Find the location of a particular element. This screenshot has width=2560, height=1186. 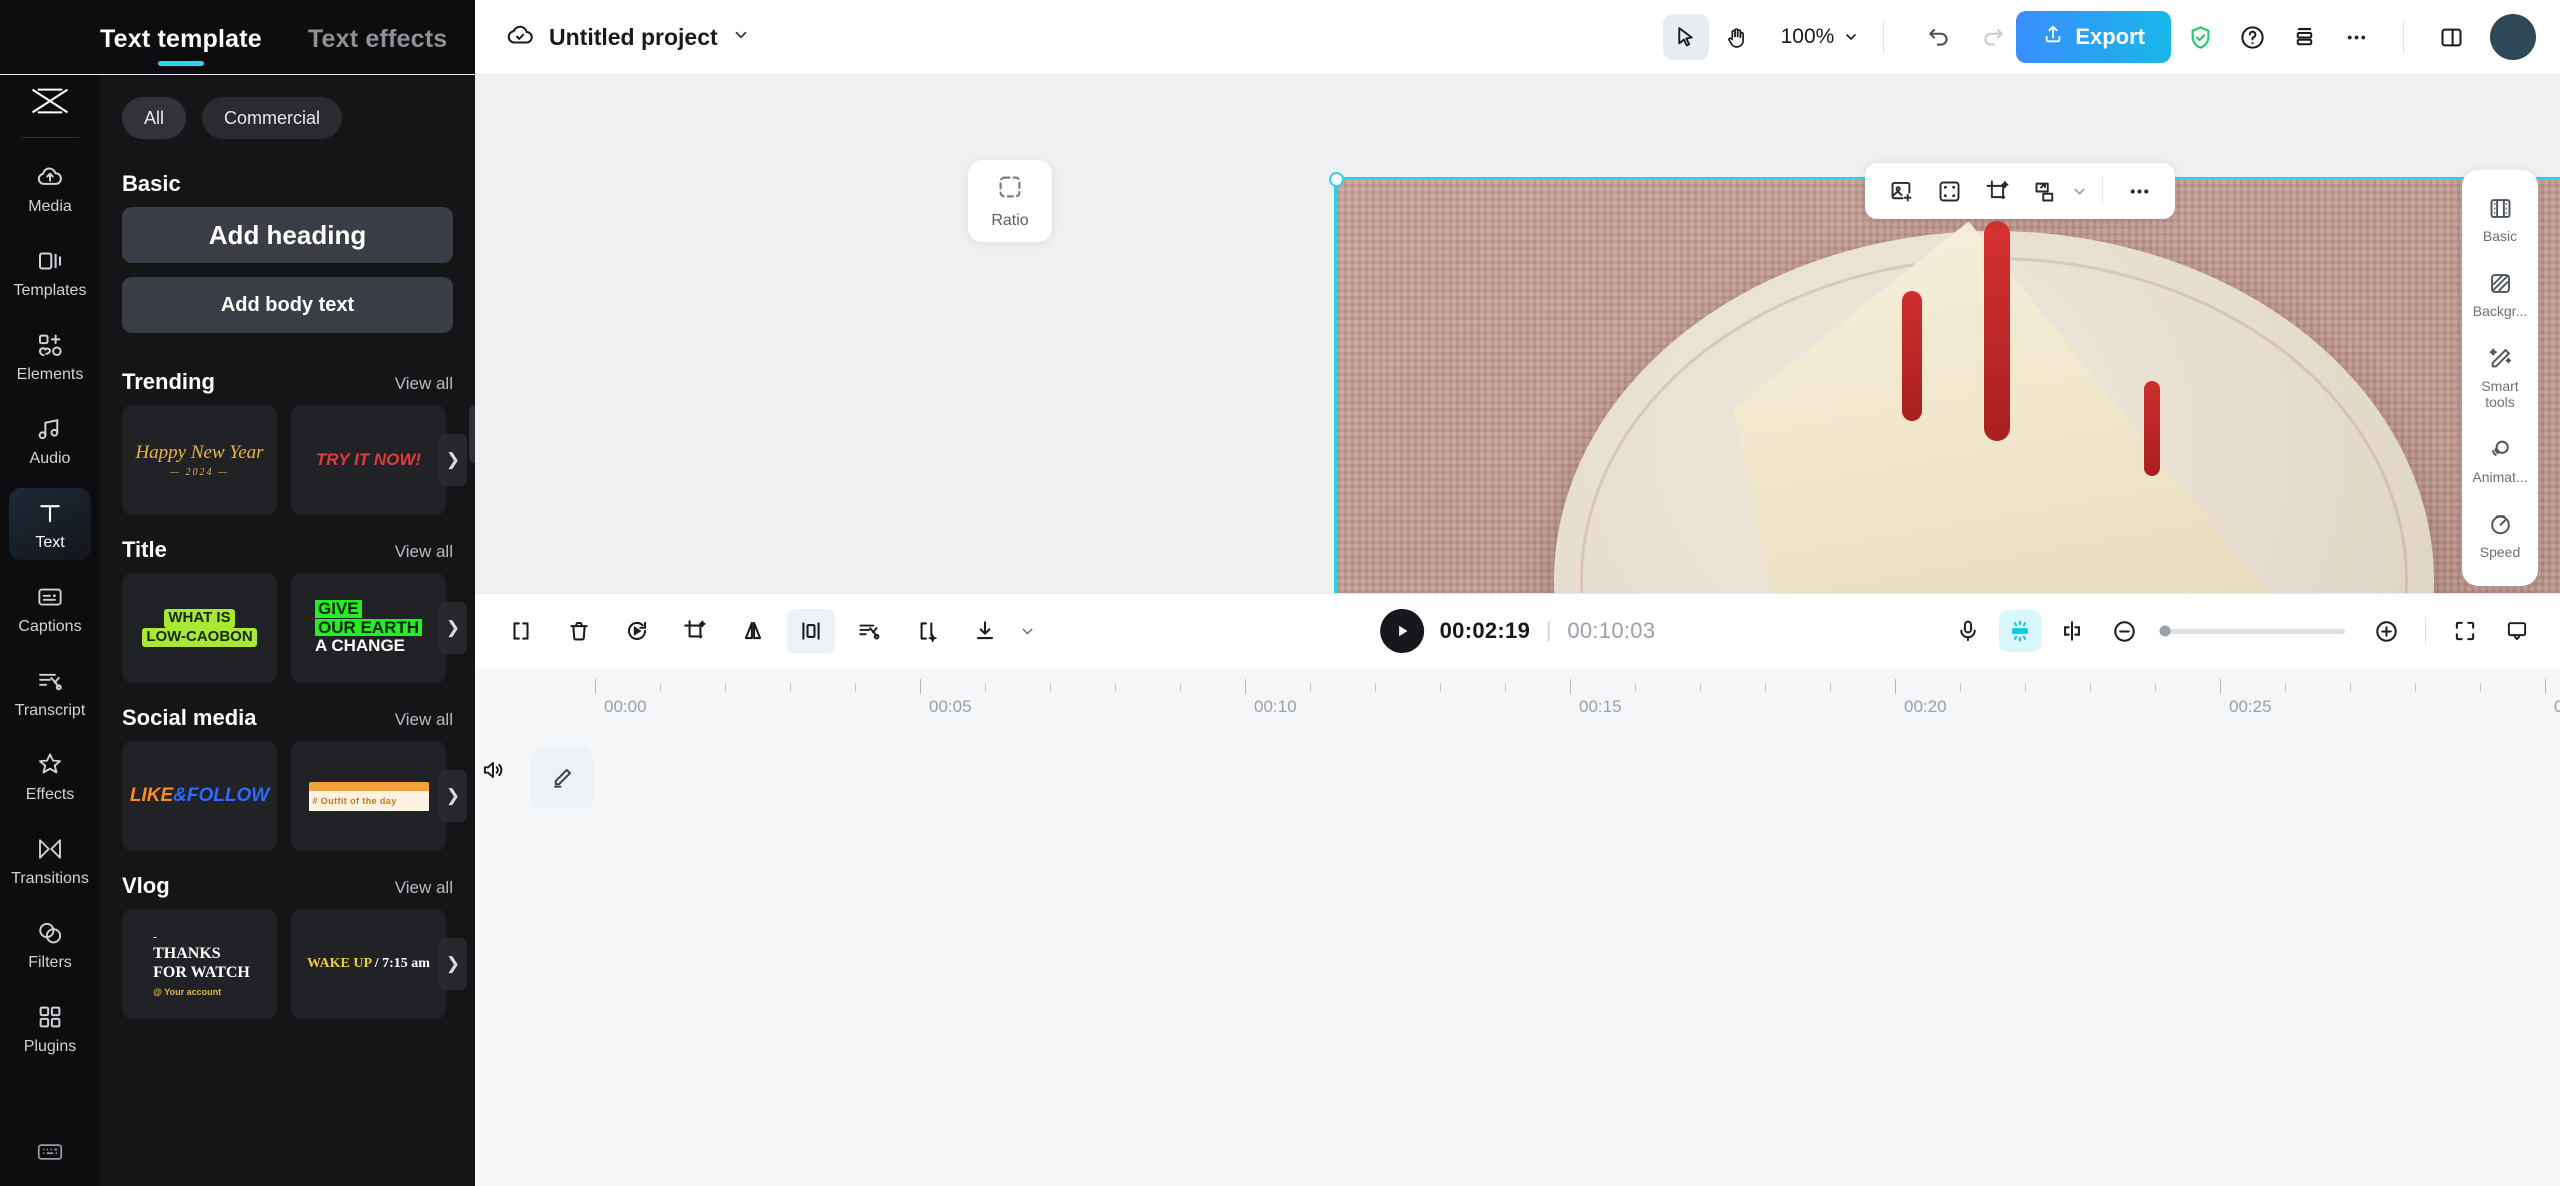

view-all-vlog: View all is located at coordinates (424, 888).